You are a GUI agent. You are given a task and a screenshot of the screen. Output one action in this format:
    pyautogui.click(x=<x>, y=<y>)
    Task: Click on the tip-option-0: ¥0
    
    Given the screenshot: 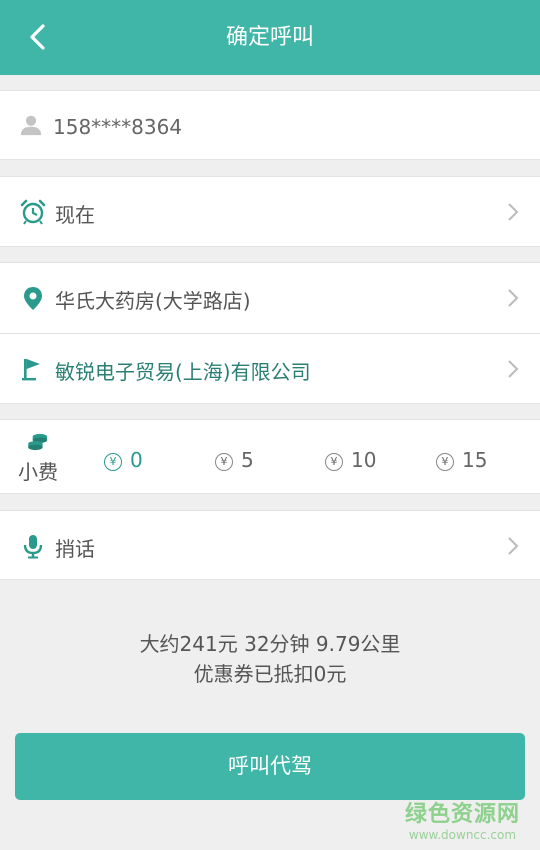 What is the action you would take?
    pyautogui.click(x=123, y=460)
    